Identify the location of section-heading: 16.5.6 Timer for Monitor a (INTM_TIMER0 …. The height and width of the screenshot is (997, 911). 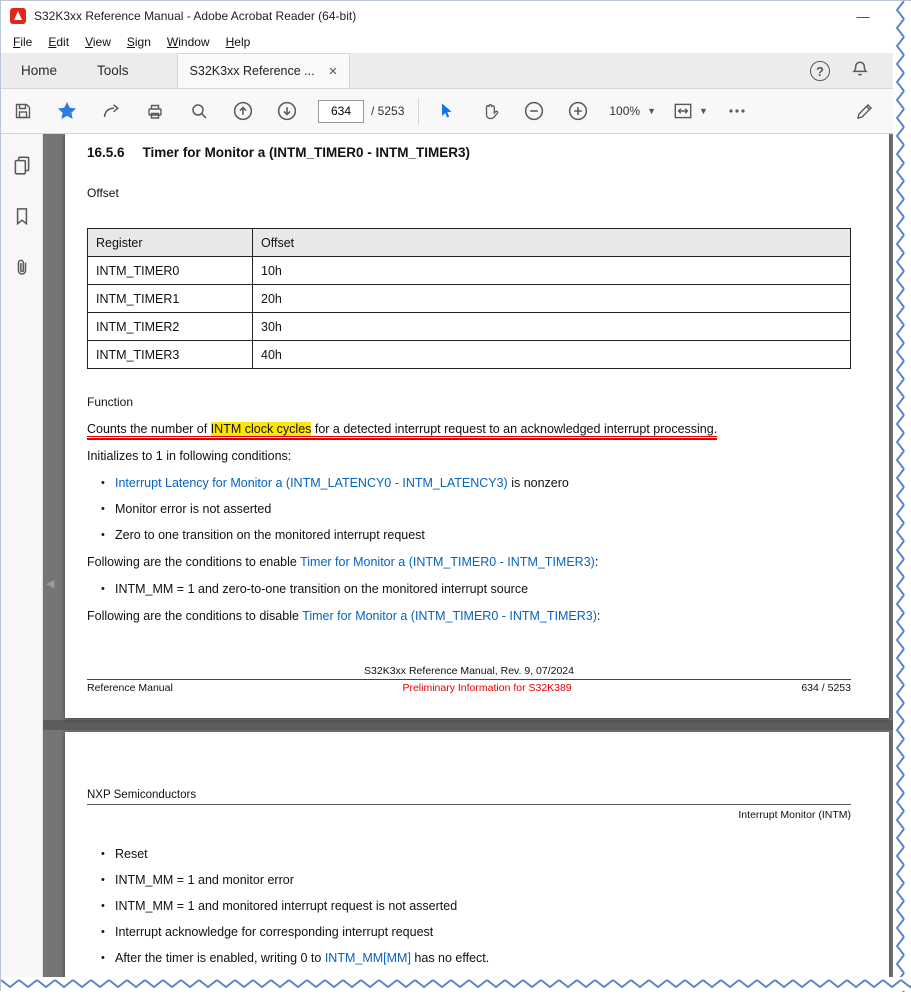
(469, 147).